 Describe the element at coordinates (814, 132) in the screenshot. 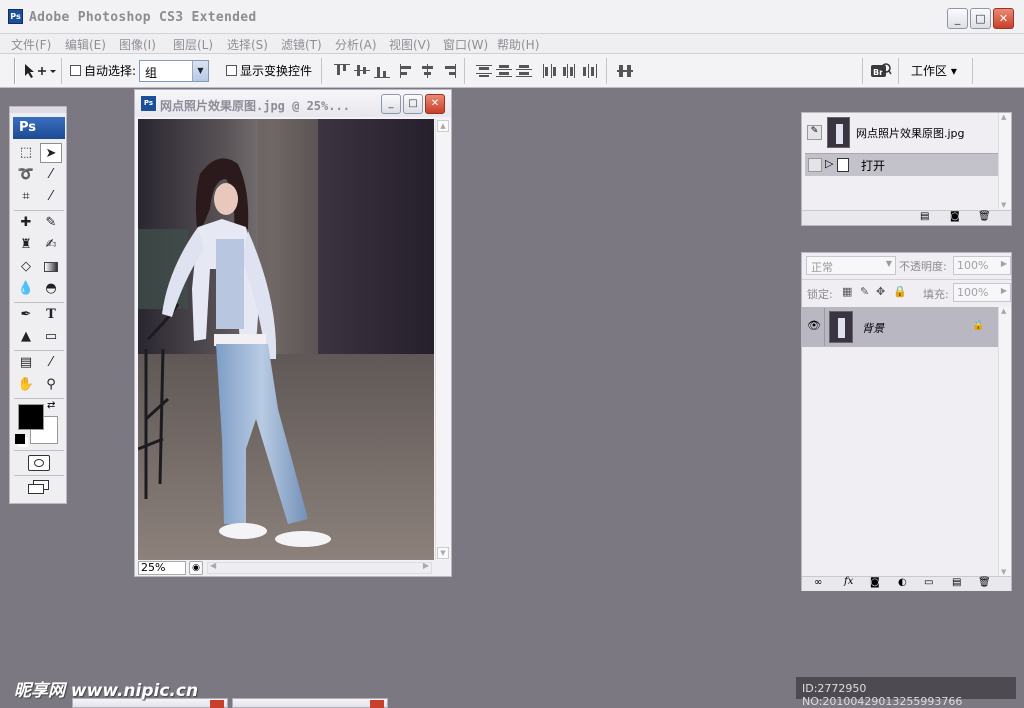

I see `snapshot-brush-icon: ✎` at that location.